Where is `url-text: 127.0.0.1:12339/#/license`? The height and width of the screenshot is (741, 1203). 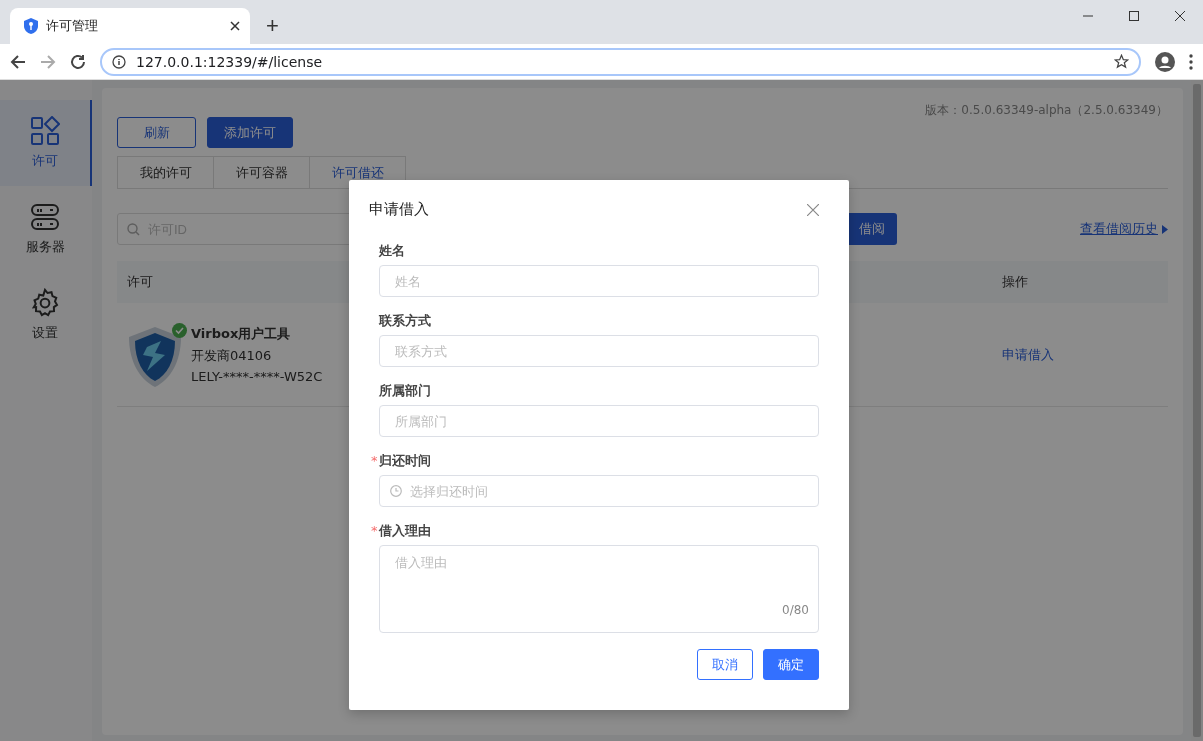
url-text: 127.0.0.1:12339/#/license is located at coordinates (230, 61).